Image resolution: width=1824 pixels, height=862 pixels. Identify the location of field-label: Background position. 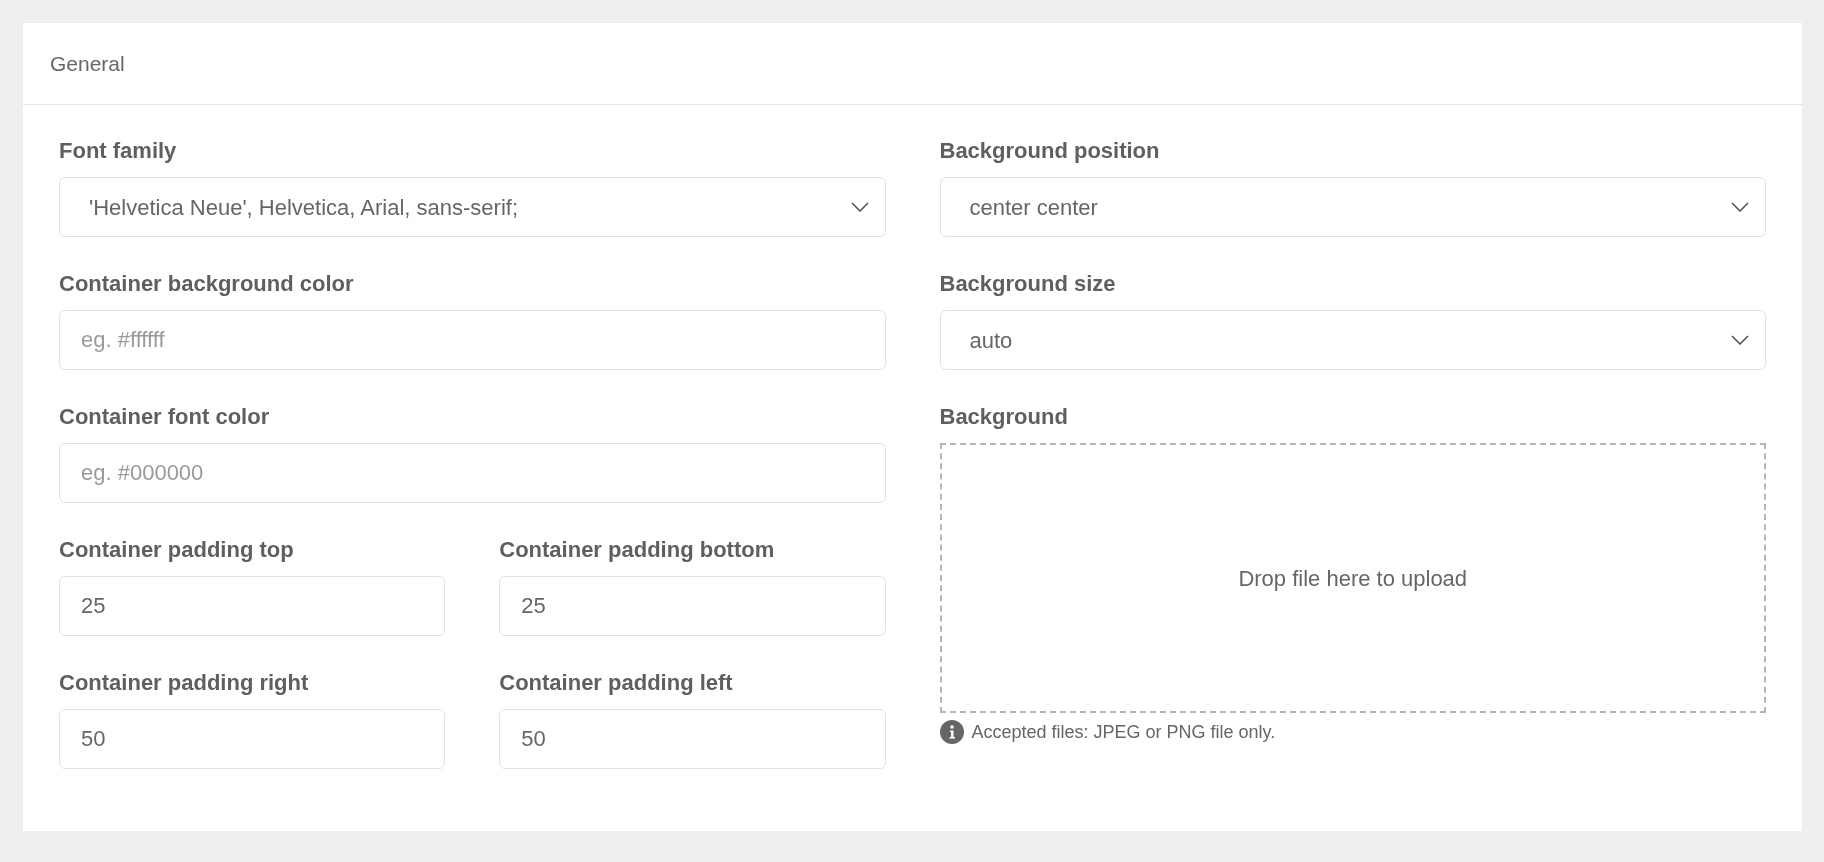
(1049, 151).